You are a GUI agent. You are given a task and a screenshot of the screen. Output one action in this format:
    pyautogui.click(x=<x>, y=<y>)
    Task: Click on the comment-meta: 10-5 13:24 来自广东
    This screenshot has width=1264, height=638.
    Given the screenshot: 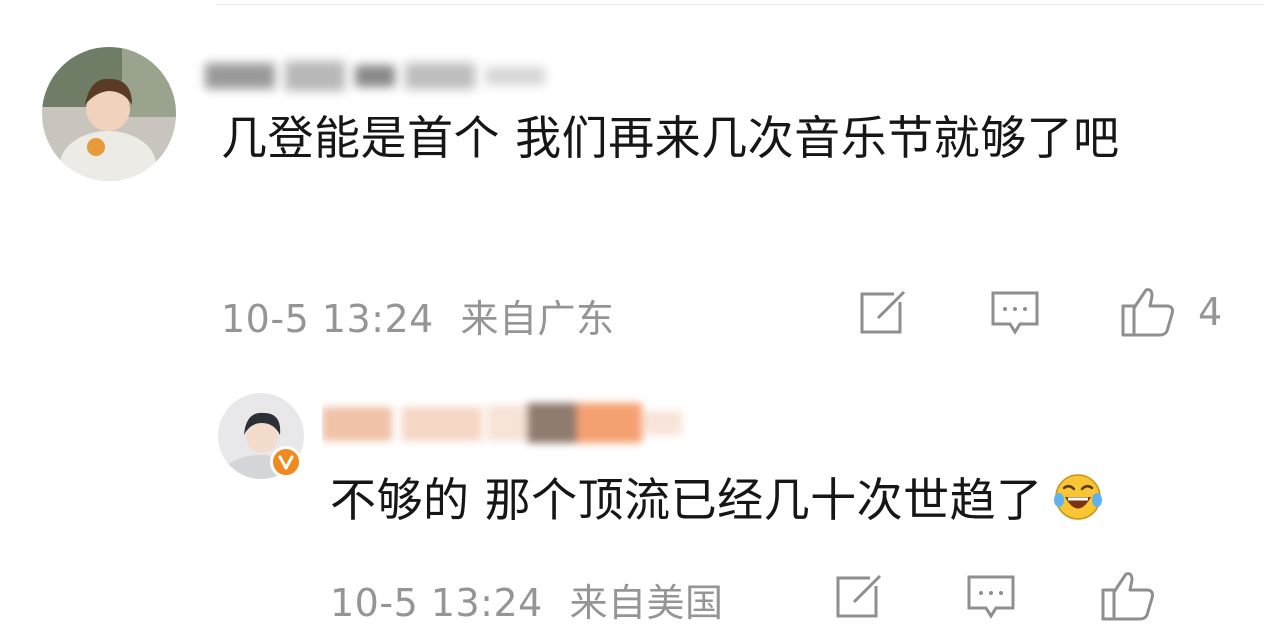 What is the action you would take?
    pyautogui.click(x=417, y=315)
    